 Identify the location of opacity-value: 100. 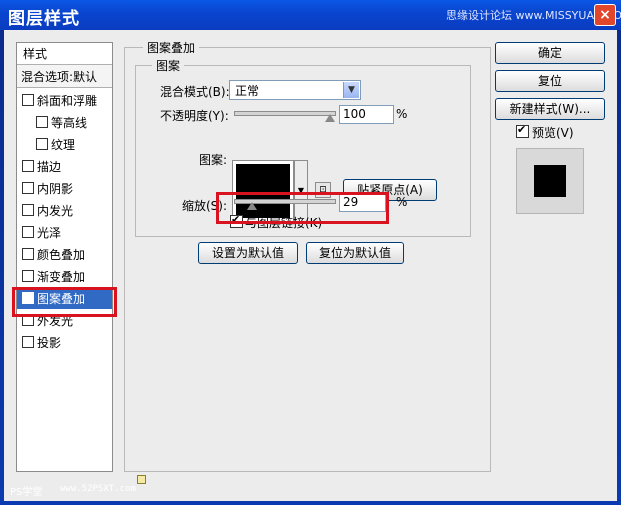
(354, 114).